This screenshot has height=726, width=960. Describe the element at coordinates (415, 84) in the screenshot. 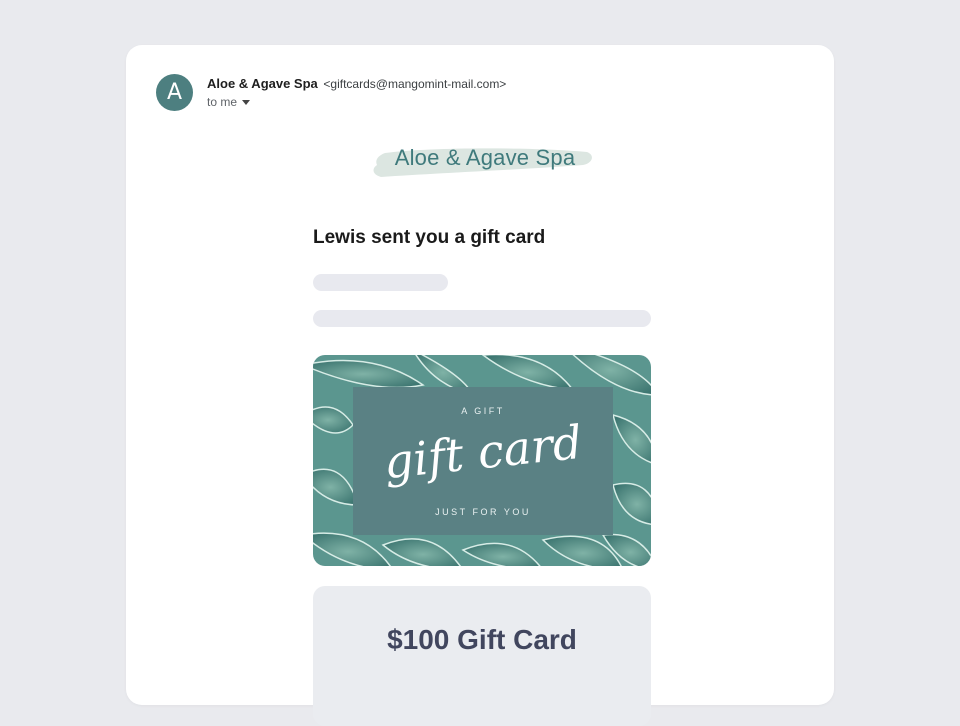

I see `sender-email: <giftcards@mangomint-mail.com>` at that location.